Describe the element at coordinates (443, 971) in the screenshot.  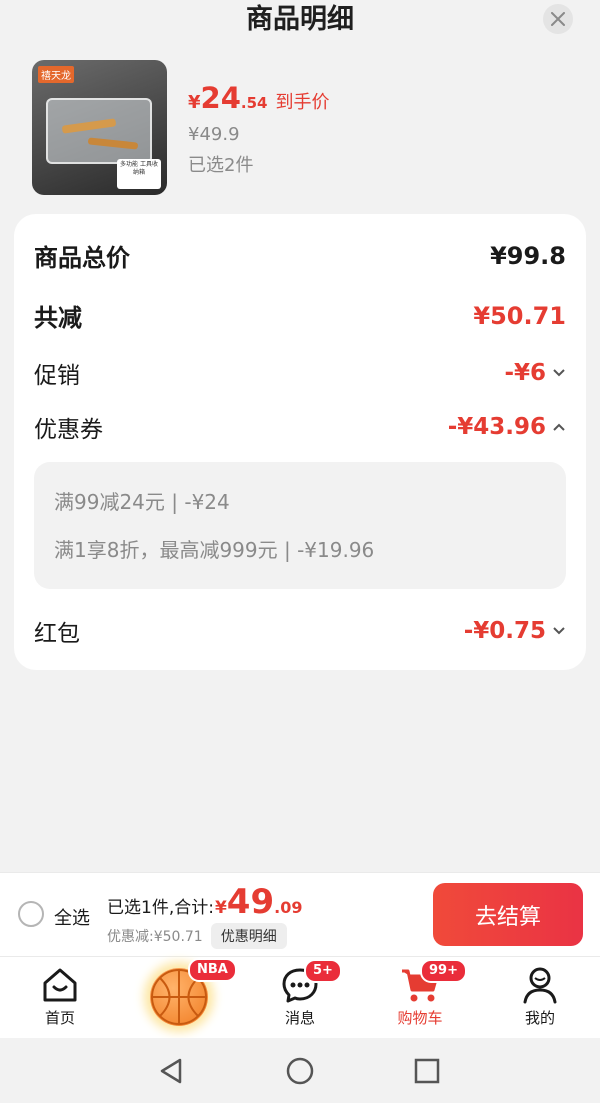
I see `cart-badge: 99+` at that location.